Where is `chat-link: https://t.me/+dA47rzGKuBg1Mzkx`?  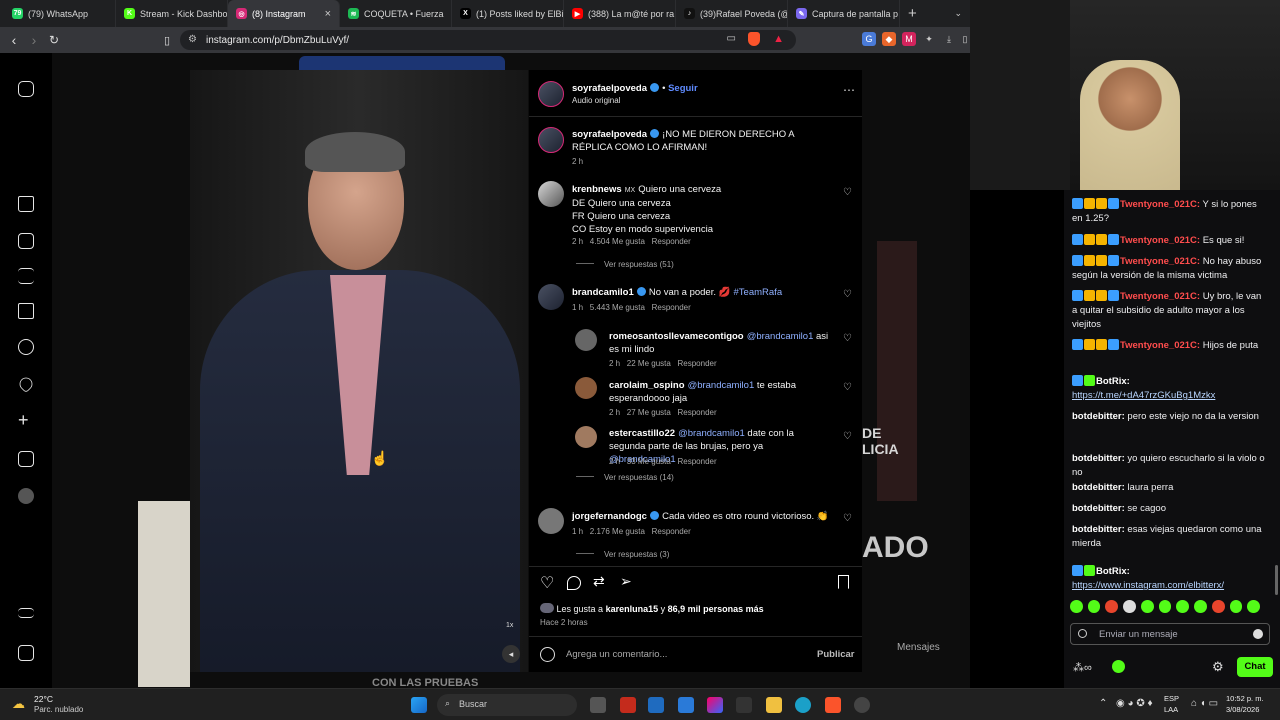
chat-link: https://t.me/+dA47rzGKuBg1Mzkx is located at coordinates (1143, 395).